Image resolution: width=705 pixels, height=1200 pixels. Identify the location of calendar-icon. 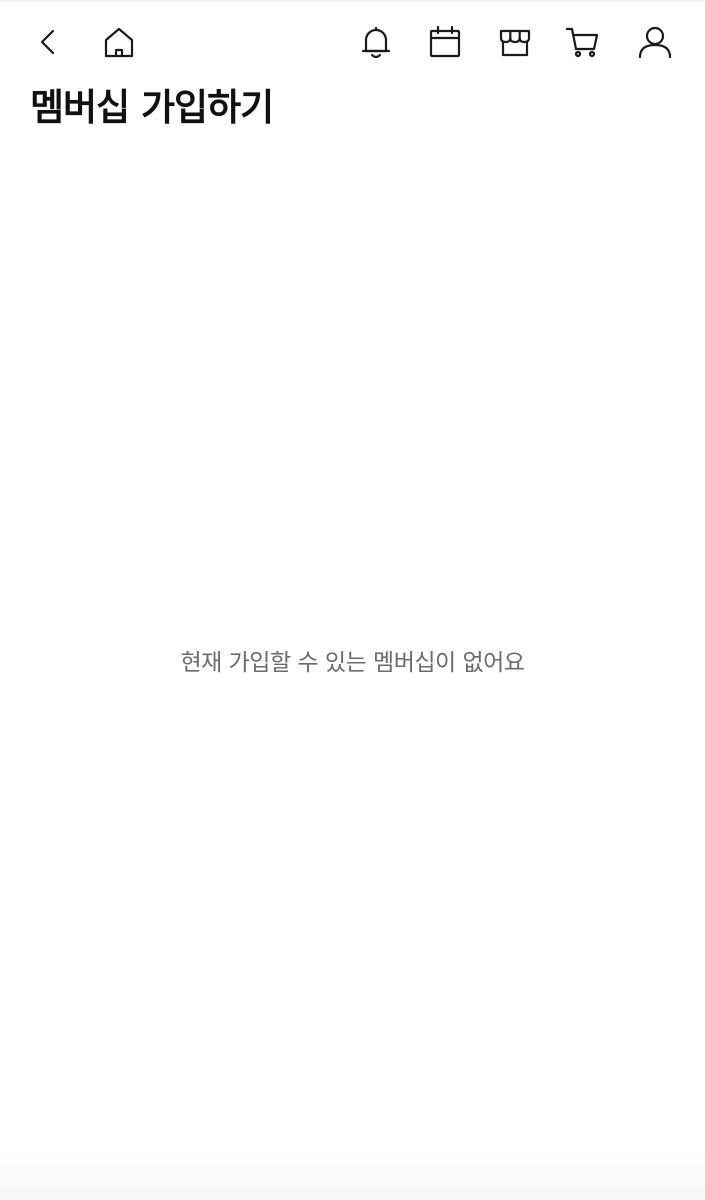
(445, 41).